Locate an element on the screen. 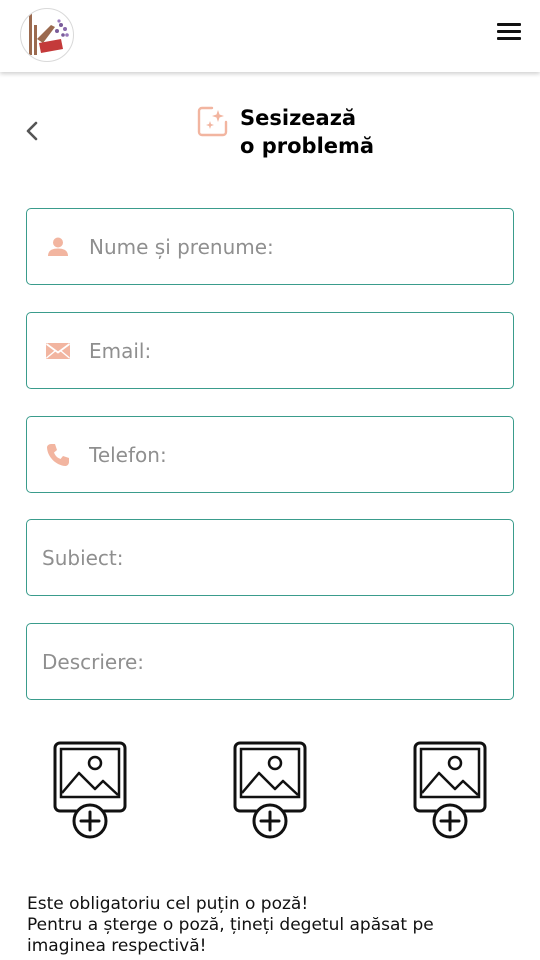 The height and width of the screenshot is (960, 540). photo-sparkle-icon is located at coordinates (213, 121).